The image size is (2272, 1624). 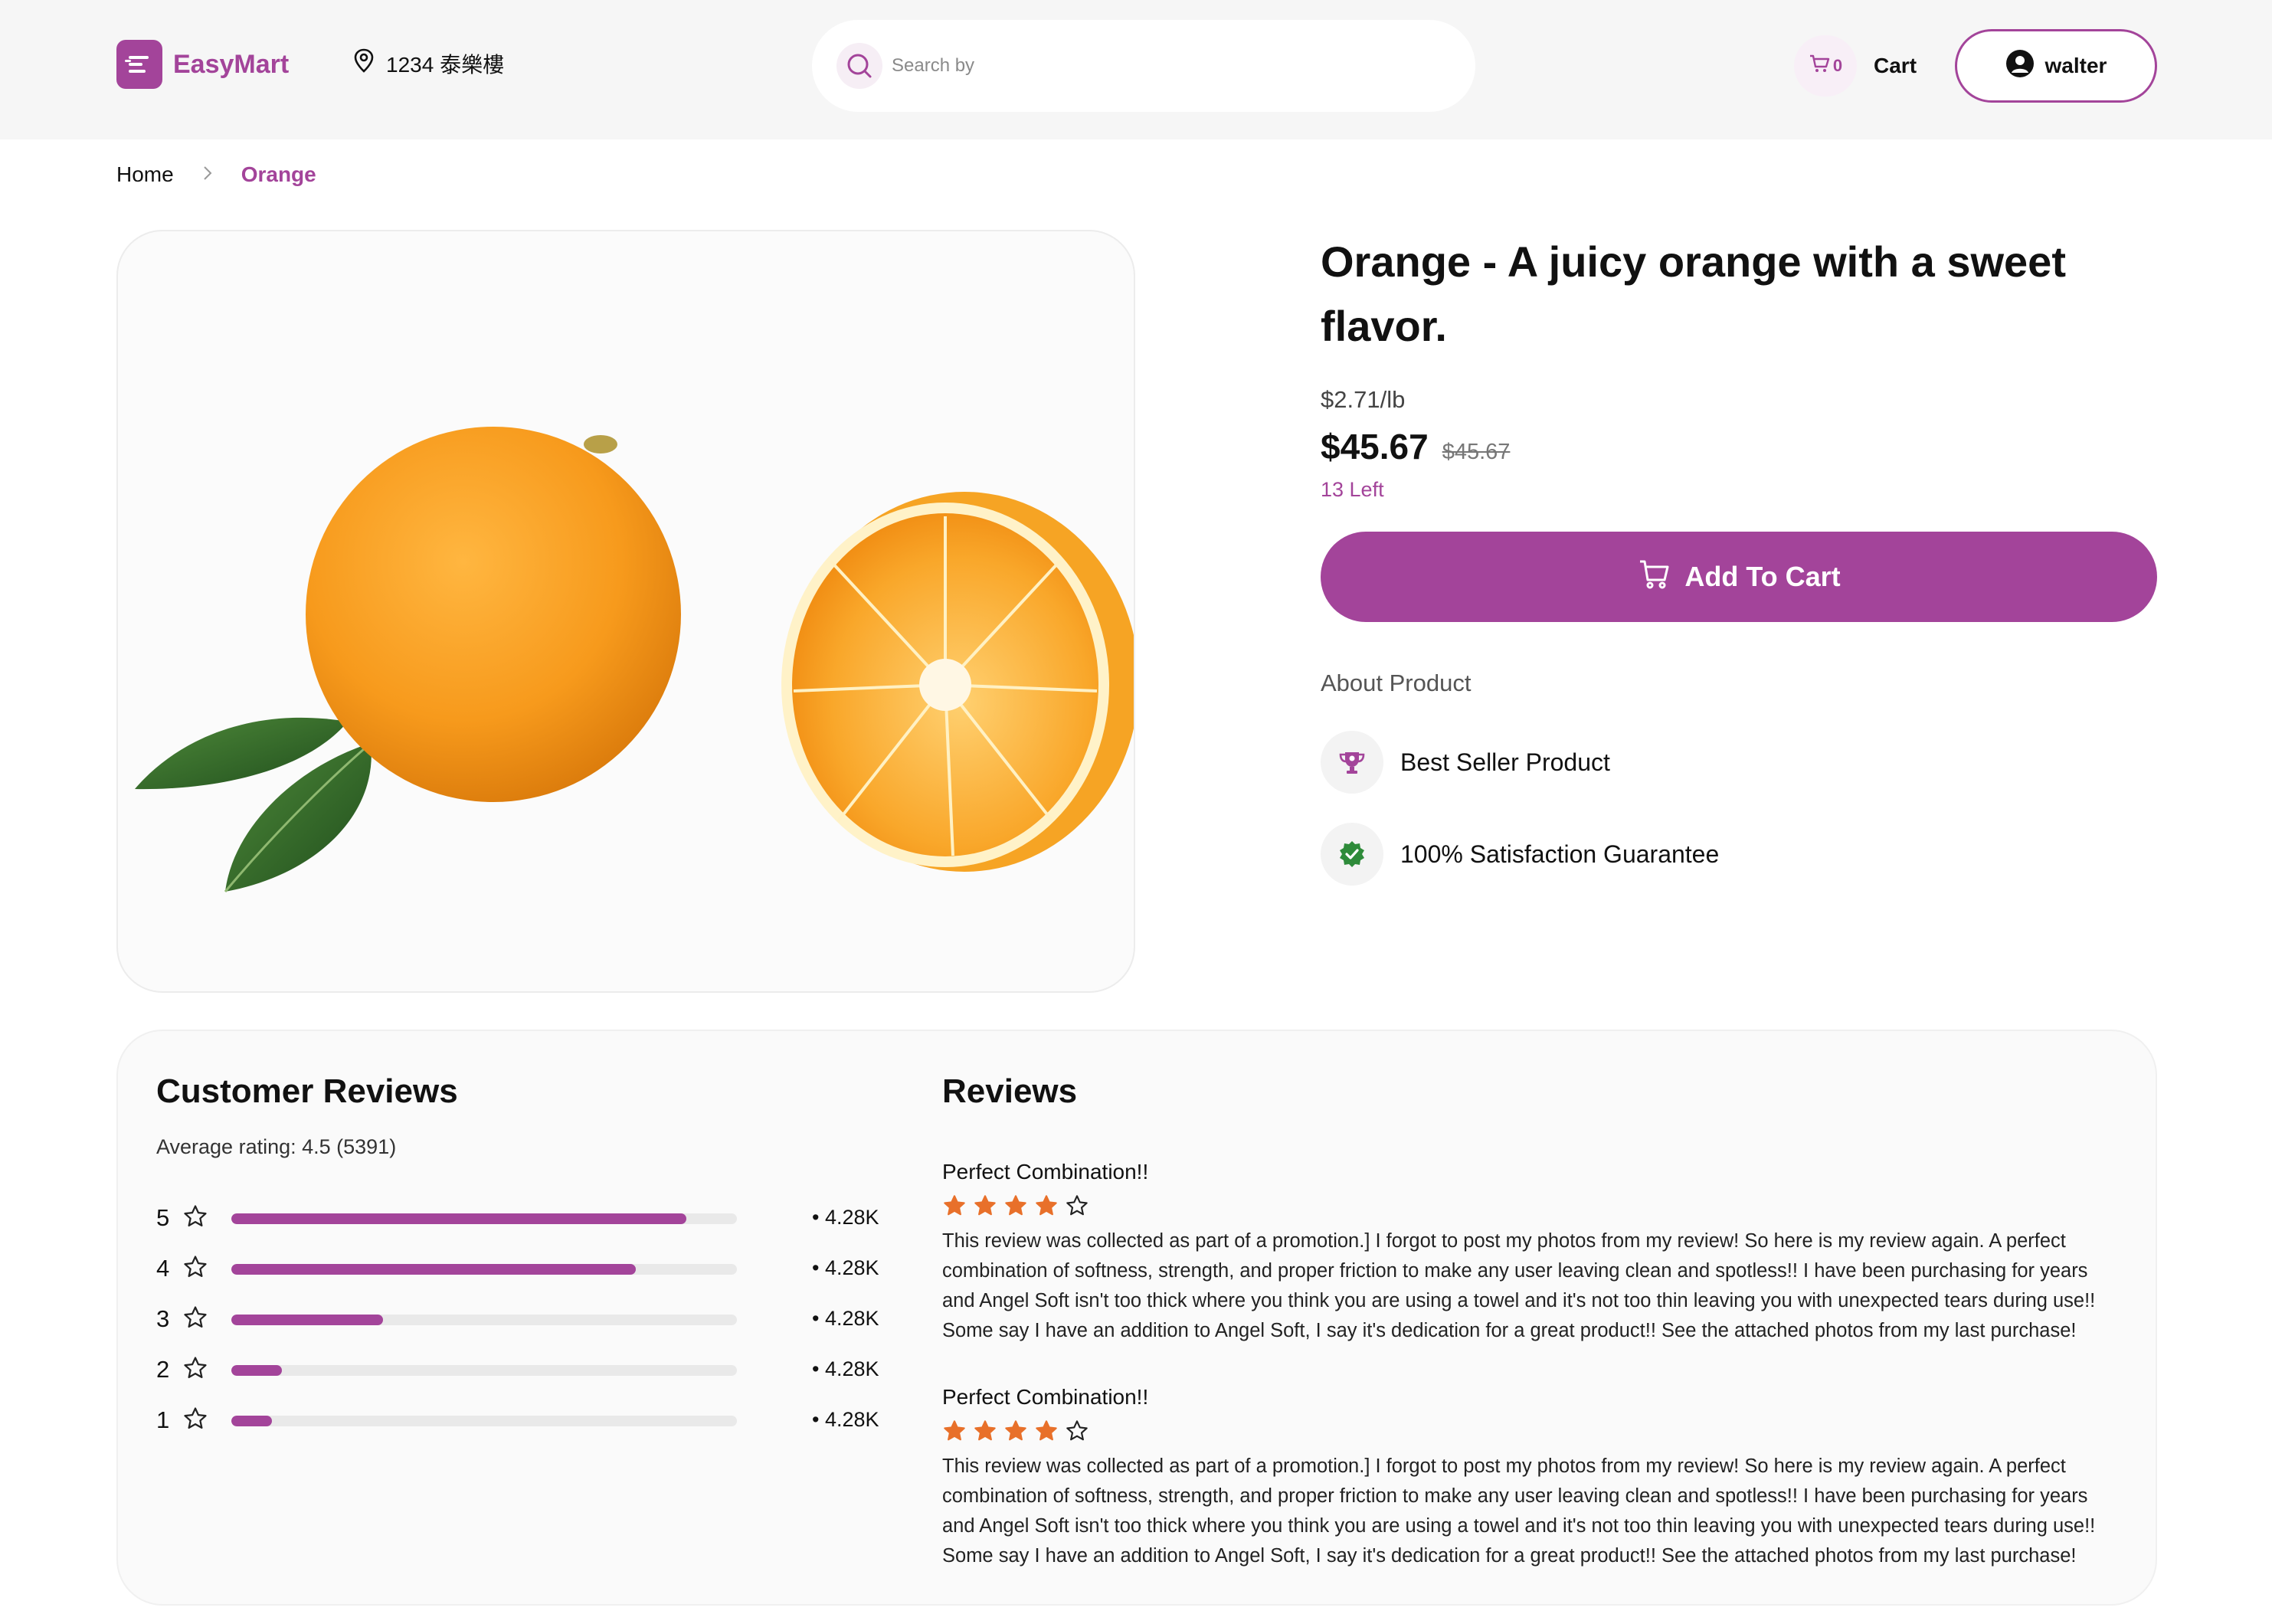 What do you see at coordinates (1560, 854) in the screenshot?
I see `feature-label: 100% Satisfaction Guarantee` at bounding box center [1560, 854].